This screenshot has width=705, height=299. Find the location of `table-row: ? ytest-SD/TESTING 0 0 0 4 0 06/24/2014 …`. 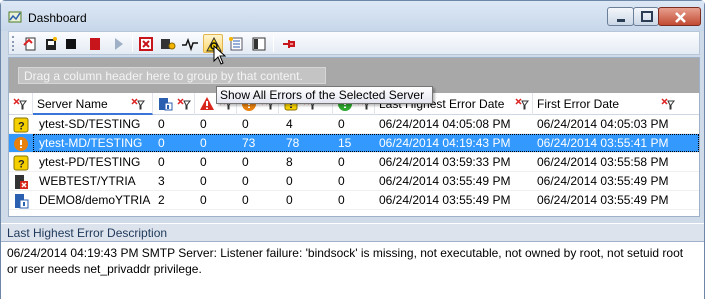

table-row: ? ytest-SD/TESTING 0 0 0 4 0 06/24/2014 … is located at coordinates (354, 124).